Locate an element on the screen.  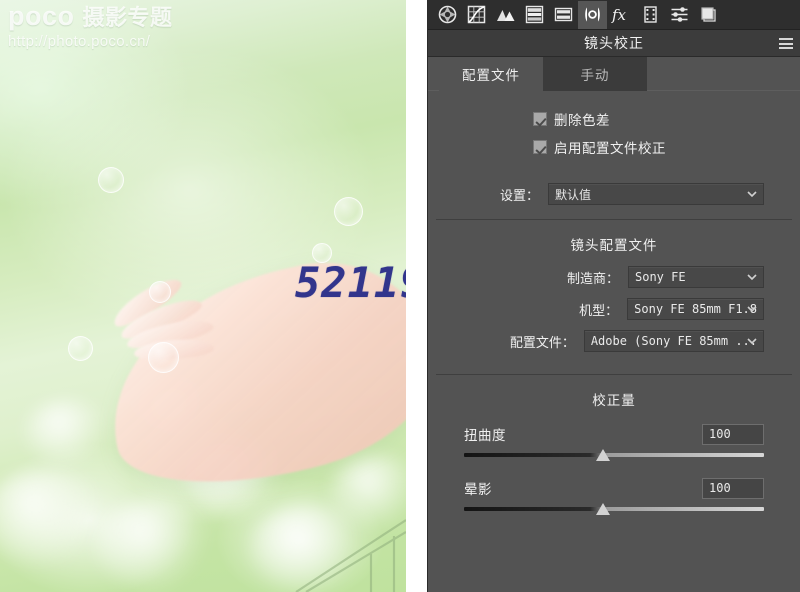
checkbox-row-remove-chromatic-aberration: 删除色差 is located at coordinates (666, 119).